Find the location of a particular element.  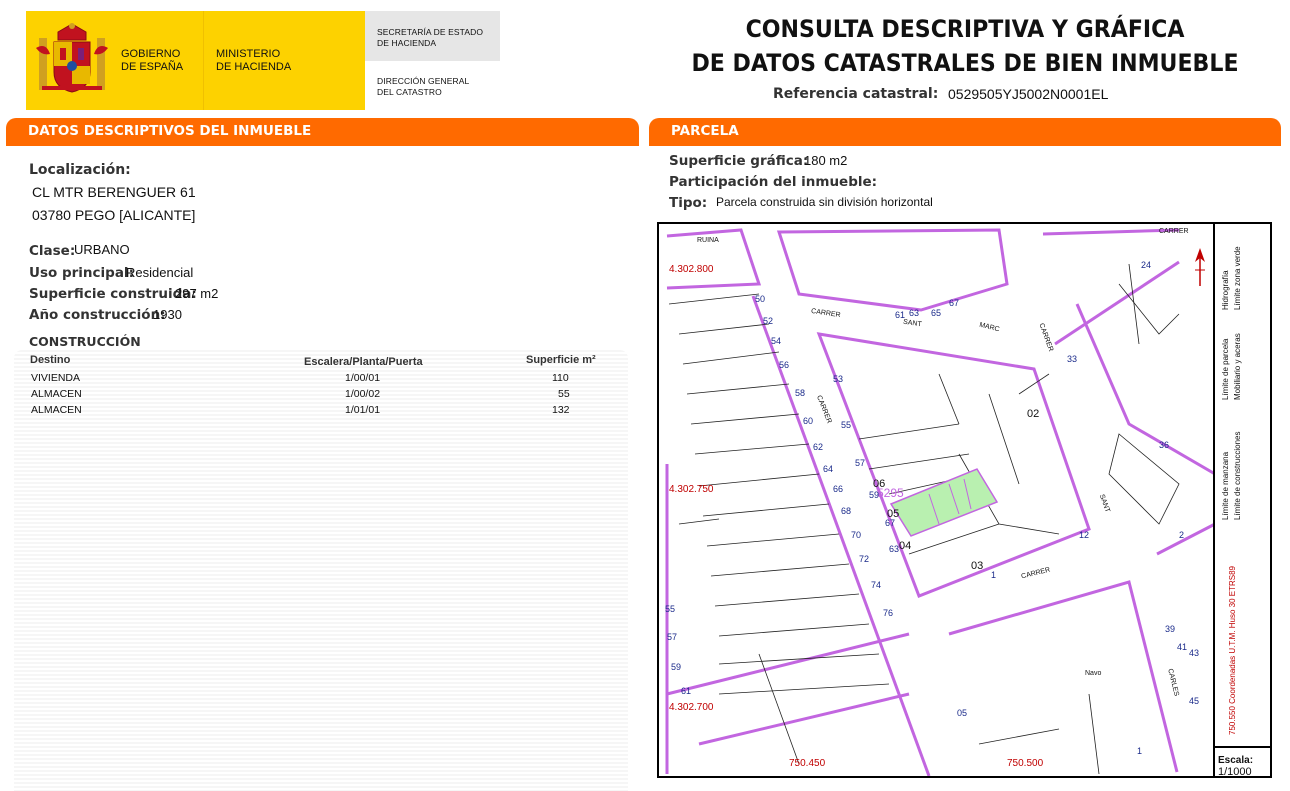

localizacion-label: Localización: is located at coordinates (80, 170).